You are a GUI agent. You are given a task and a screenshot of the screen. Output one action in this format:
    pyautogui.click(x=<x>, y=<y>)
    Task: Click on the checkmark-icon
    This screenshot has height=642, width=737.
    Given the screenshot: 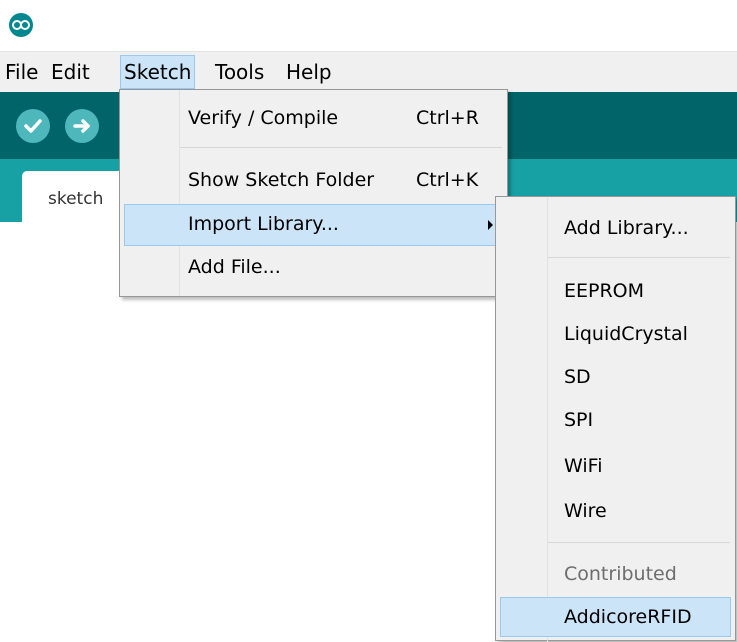 What is the action you would take?
    pyautogui.click(x=33, y=126)
    